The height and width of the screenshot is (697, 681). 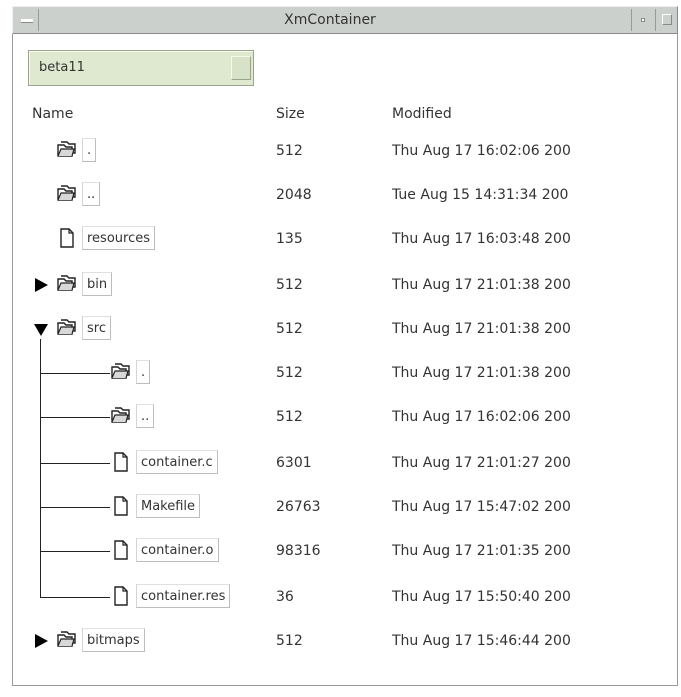 What do you see at coordinates (52, 114) in the screenshot?
I see `column-header-name: Name` at bounding box center [52, 114].